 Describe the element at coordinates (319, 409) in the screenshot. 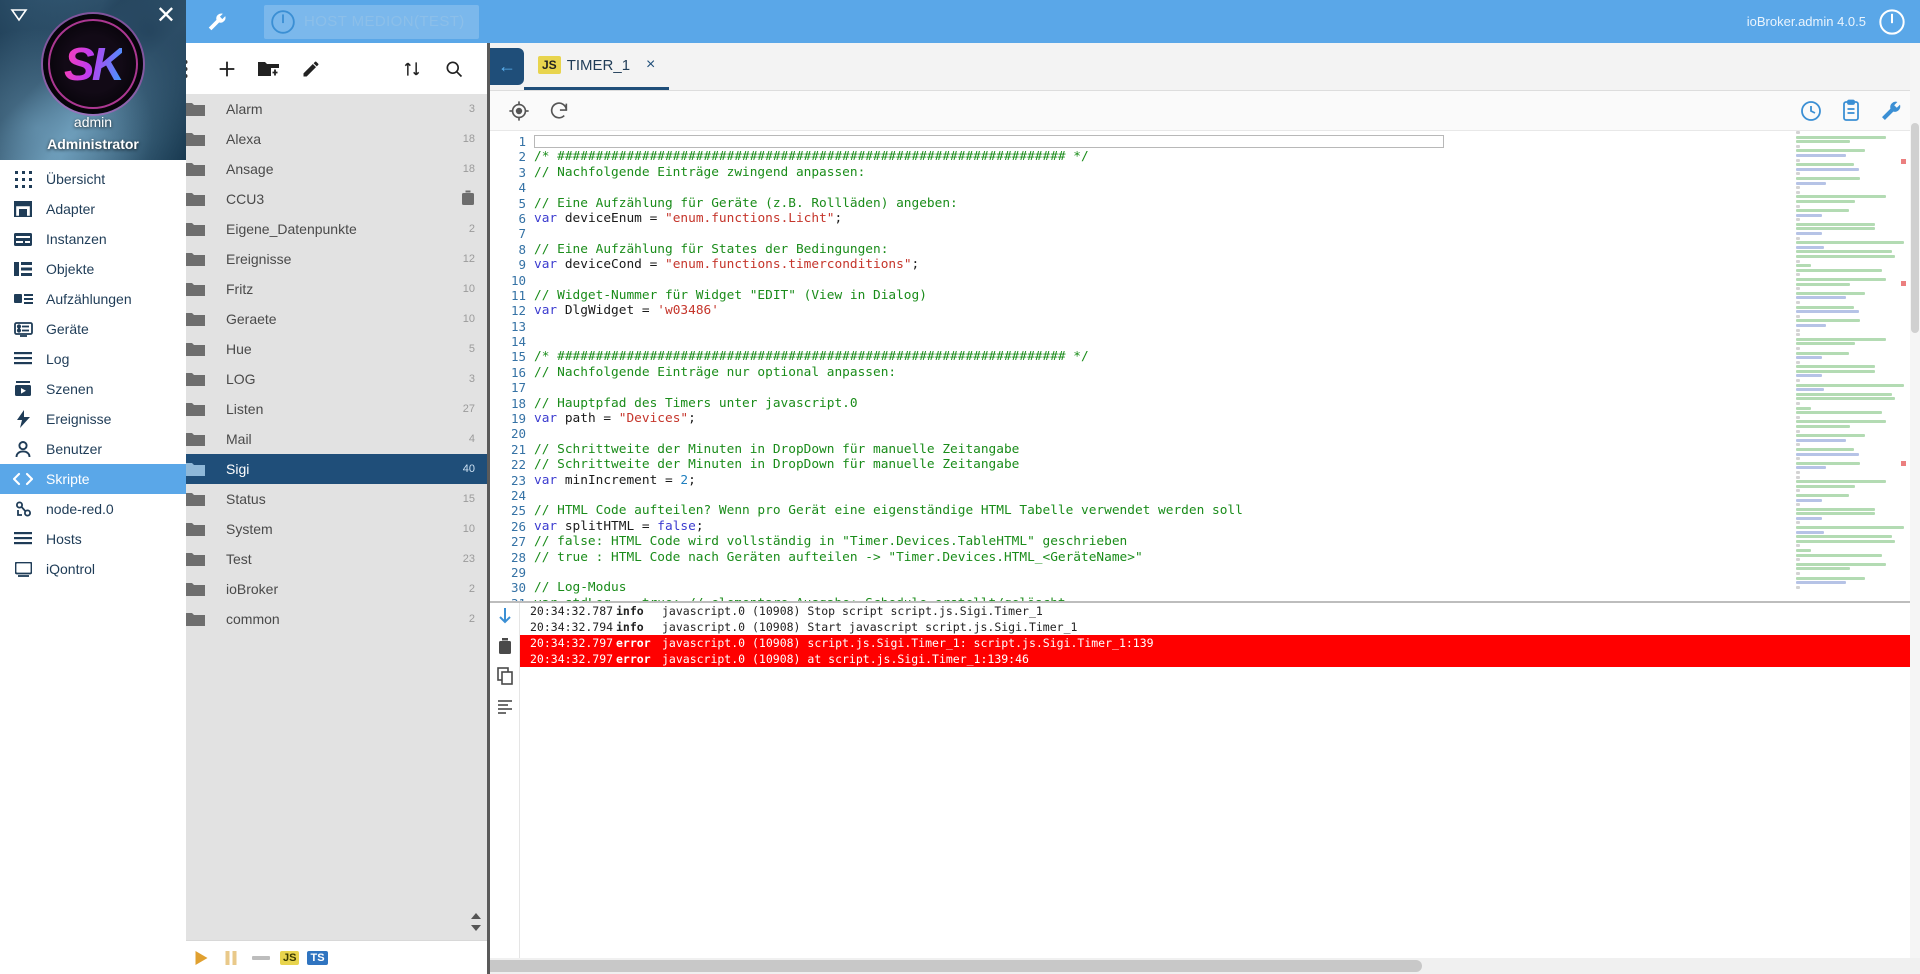

I see `tree-row: ›Listen27` at that location.